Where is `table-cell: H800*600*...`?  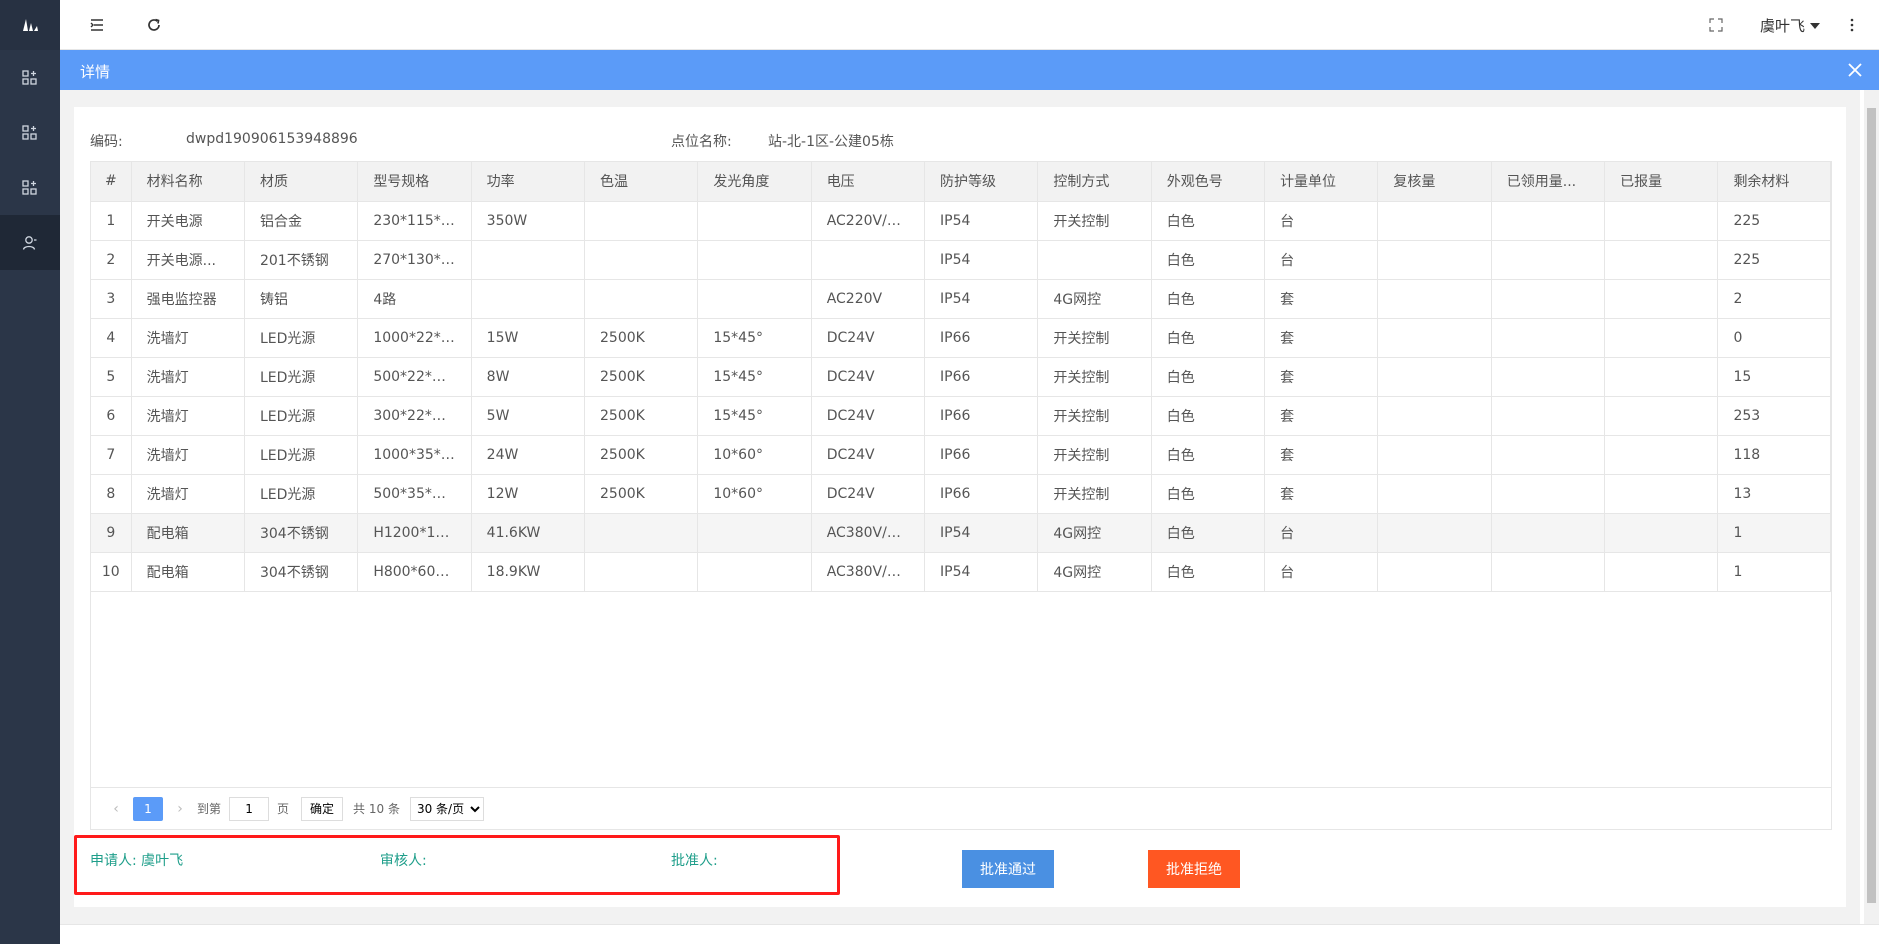
table-cell: H800*600*... is located at coordinates (414, 572).